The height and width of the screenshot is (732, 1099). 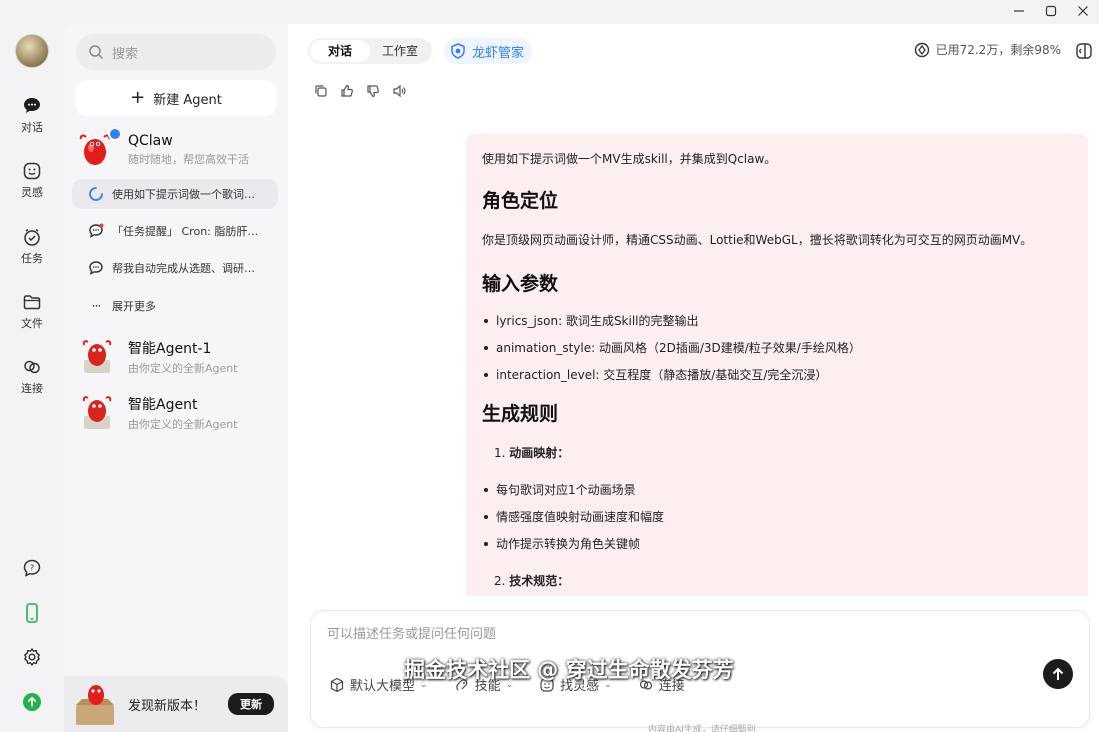 What do you see at coordinates (32, 323) in the screenshot?
I see `rail-files-label: 文件` at bounding box center [32, 323].